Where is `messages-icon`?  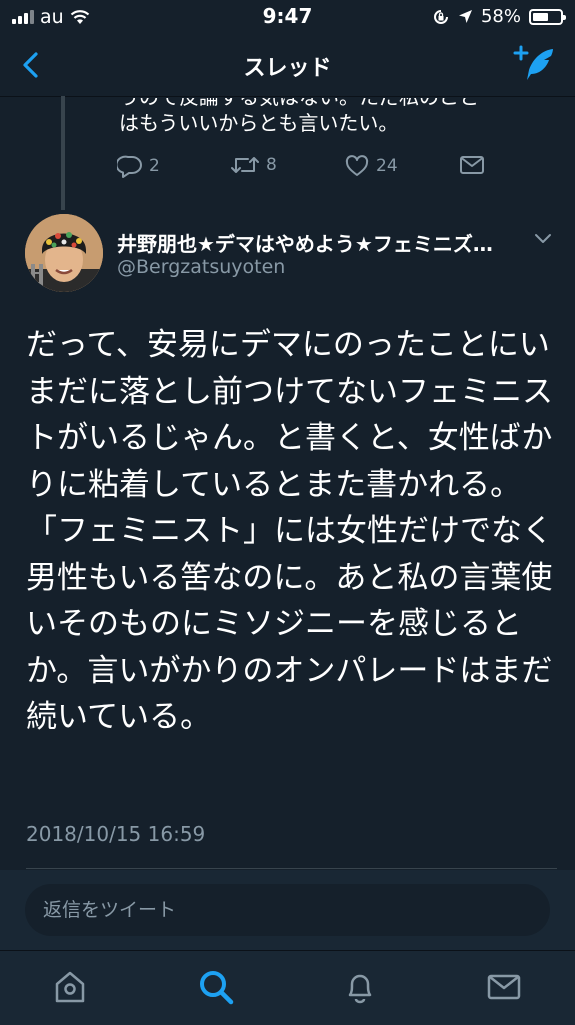 messages-icon is located at coordinates (504, 987).